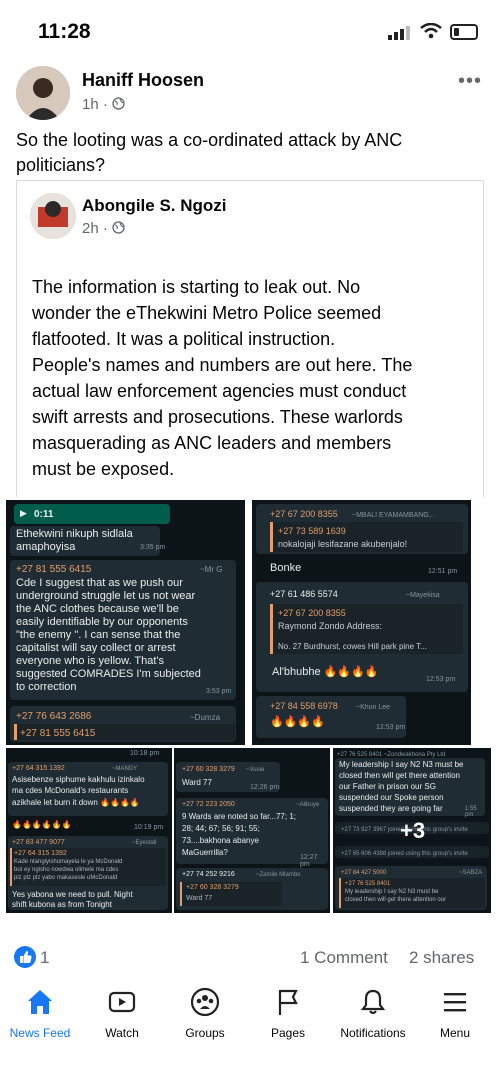  What do you see at coordinates (58, 733) in the screenshot?
I see `quoted-phone: +27 81 555 6415` at bounding box center [58, 733].